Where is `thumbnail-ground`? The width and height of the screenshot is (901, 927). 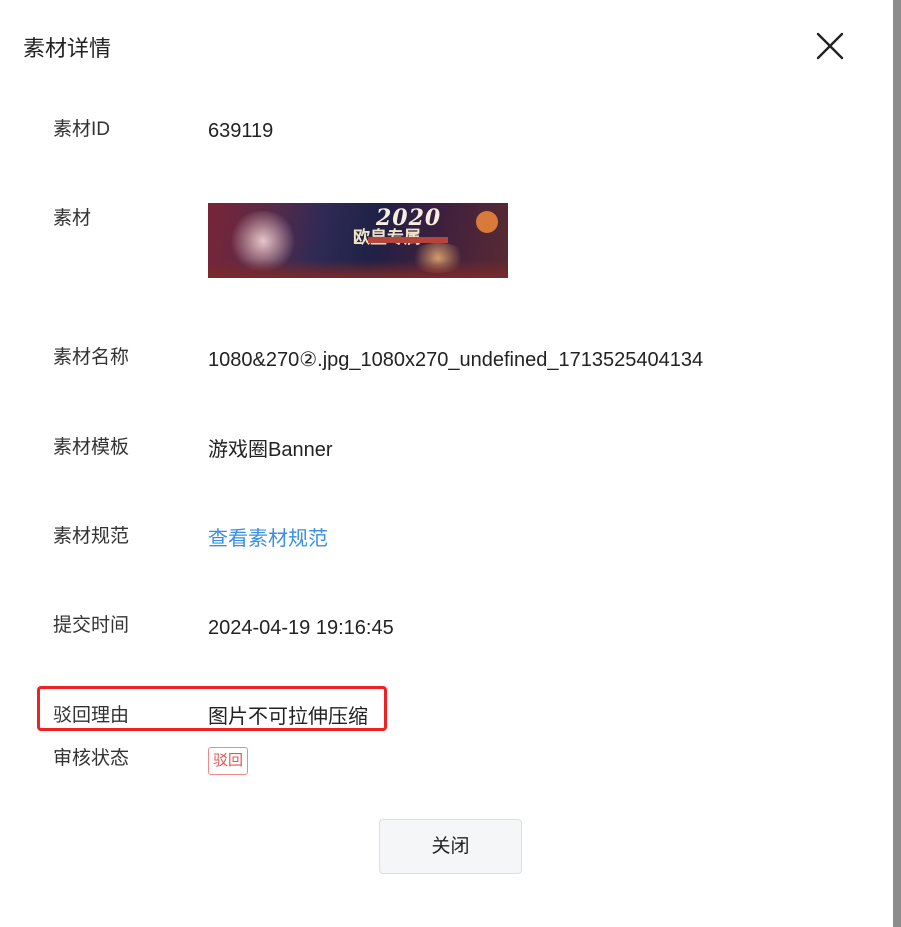 thumbnail-ground is located at coordinates (358, 269).